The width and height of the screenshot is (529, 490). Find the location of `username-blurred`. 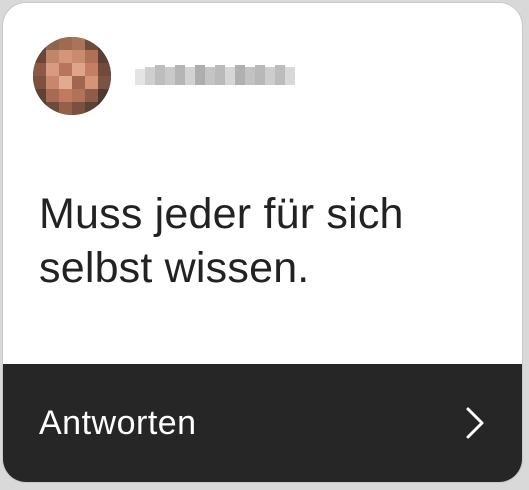

username-blurred is located at coordinates (216, 76).